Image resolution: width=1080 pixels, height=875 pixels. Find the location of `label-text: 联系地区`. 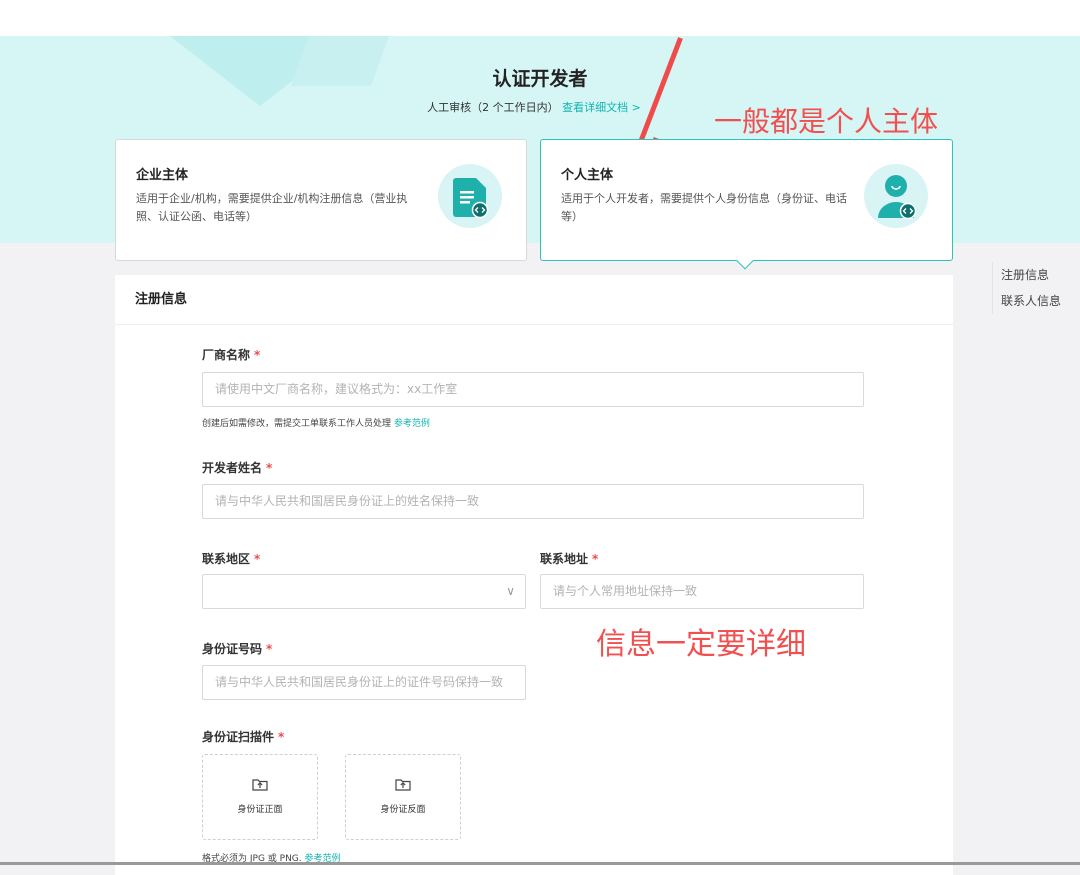

label-text: 联系地区 is located at coordinates (226, 559).